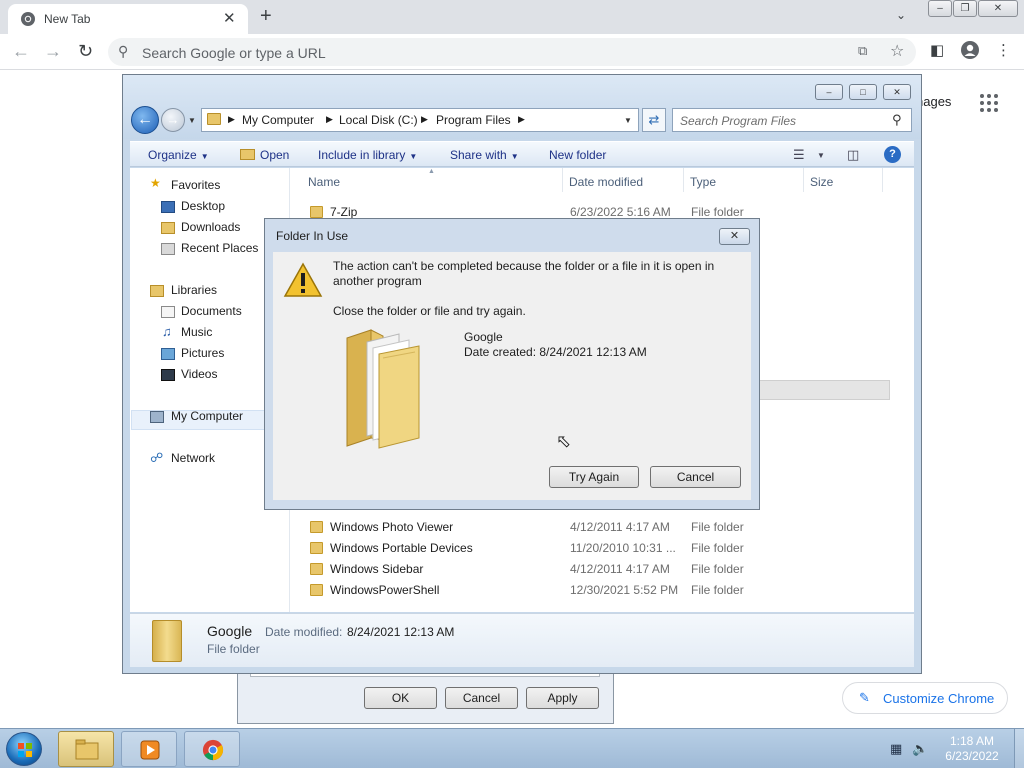 The height and width of the screenshot is (768, 1024). I want to click on breadcrumb-program-files: Program Files, so click(473, 120).